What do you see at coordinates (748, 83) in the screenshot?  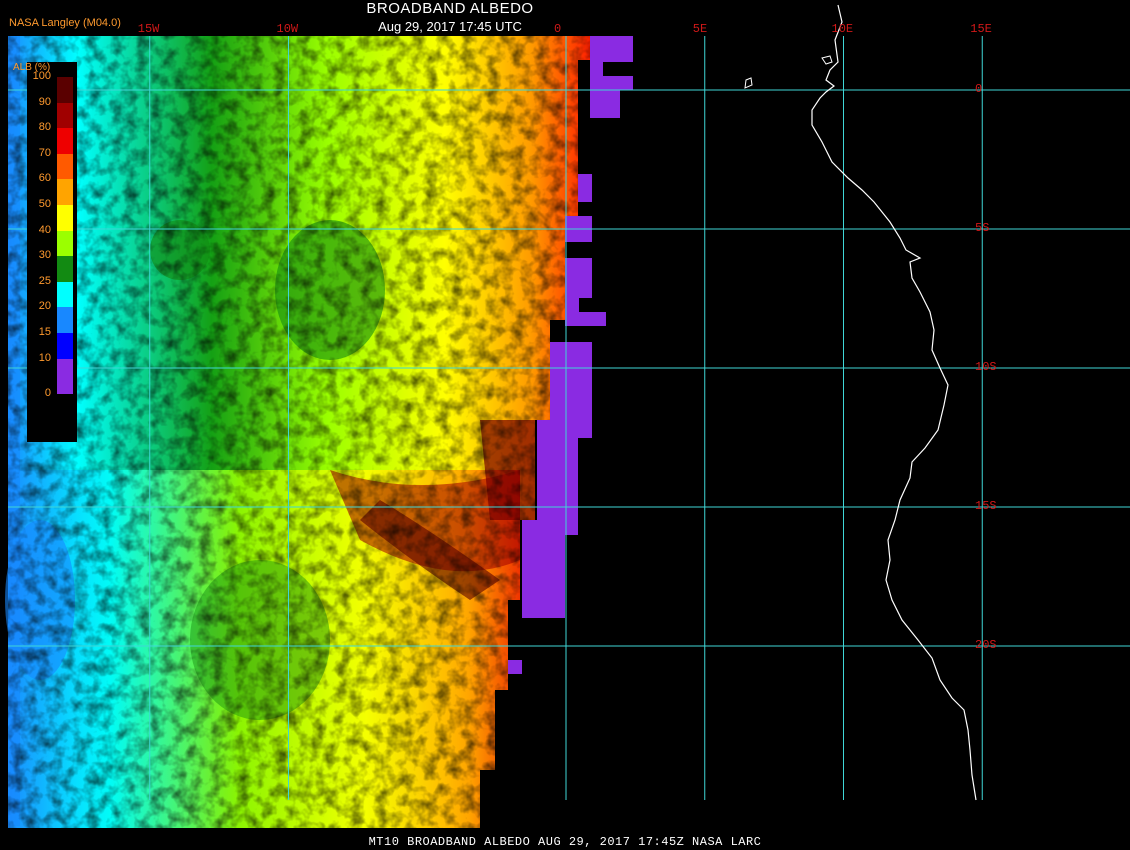 I see `island-outline` at bounding box center [748, 83].